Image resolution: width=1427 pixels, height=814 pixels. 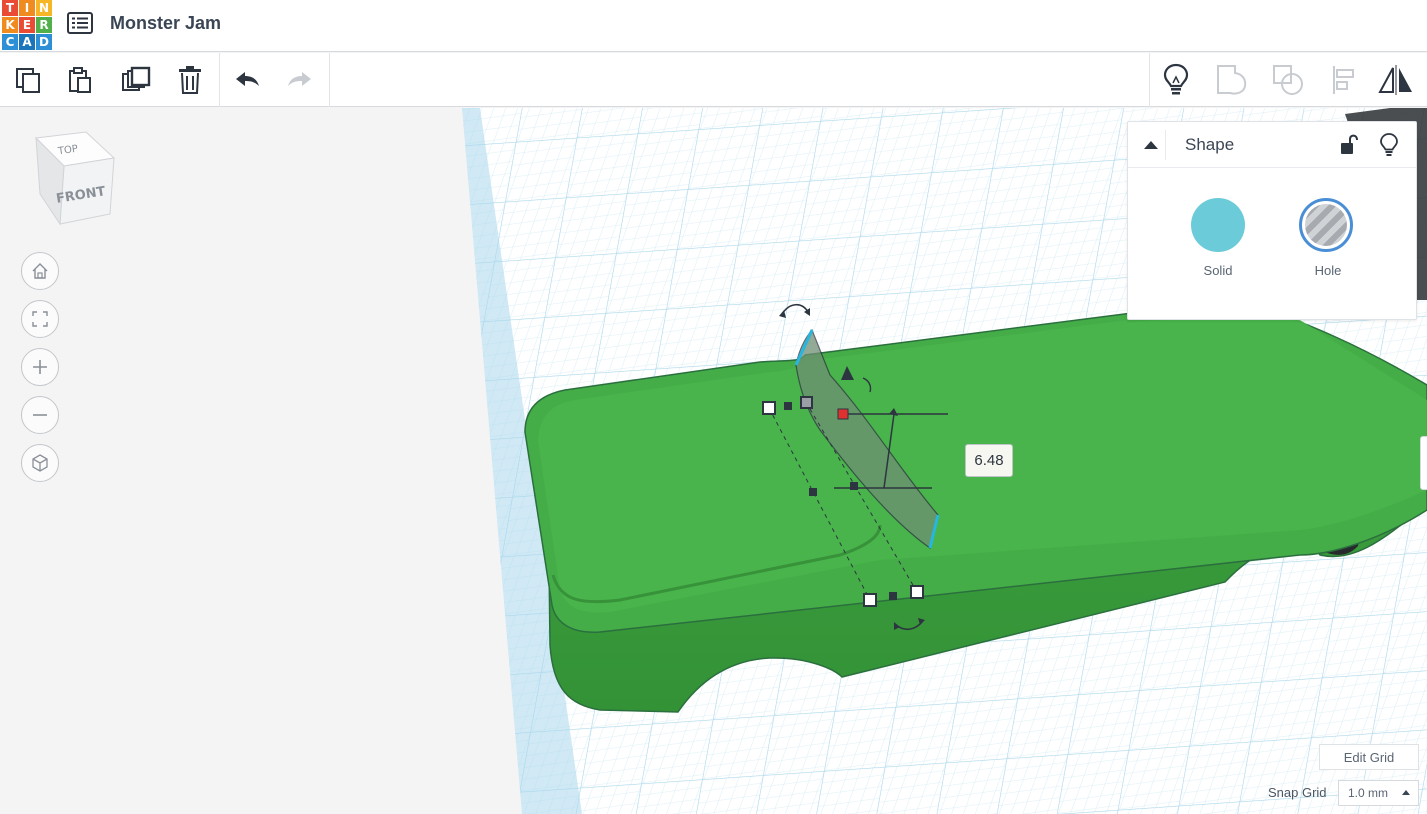 I want to click on list-icon, so click(x=80, y=23).